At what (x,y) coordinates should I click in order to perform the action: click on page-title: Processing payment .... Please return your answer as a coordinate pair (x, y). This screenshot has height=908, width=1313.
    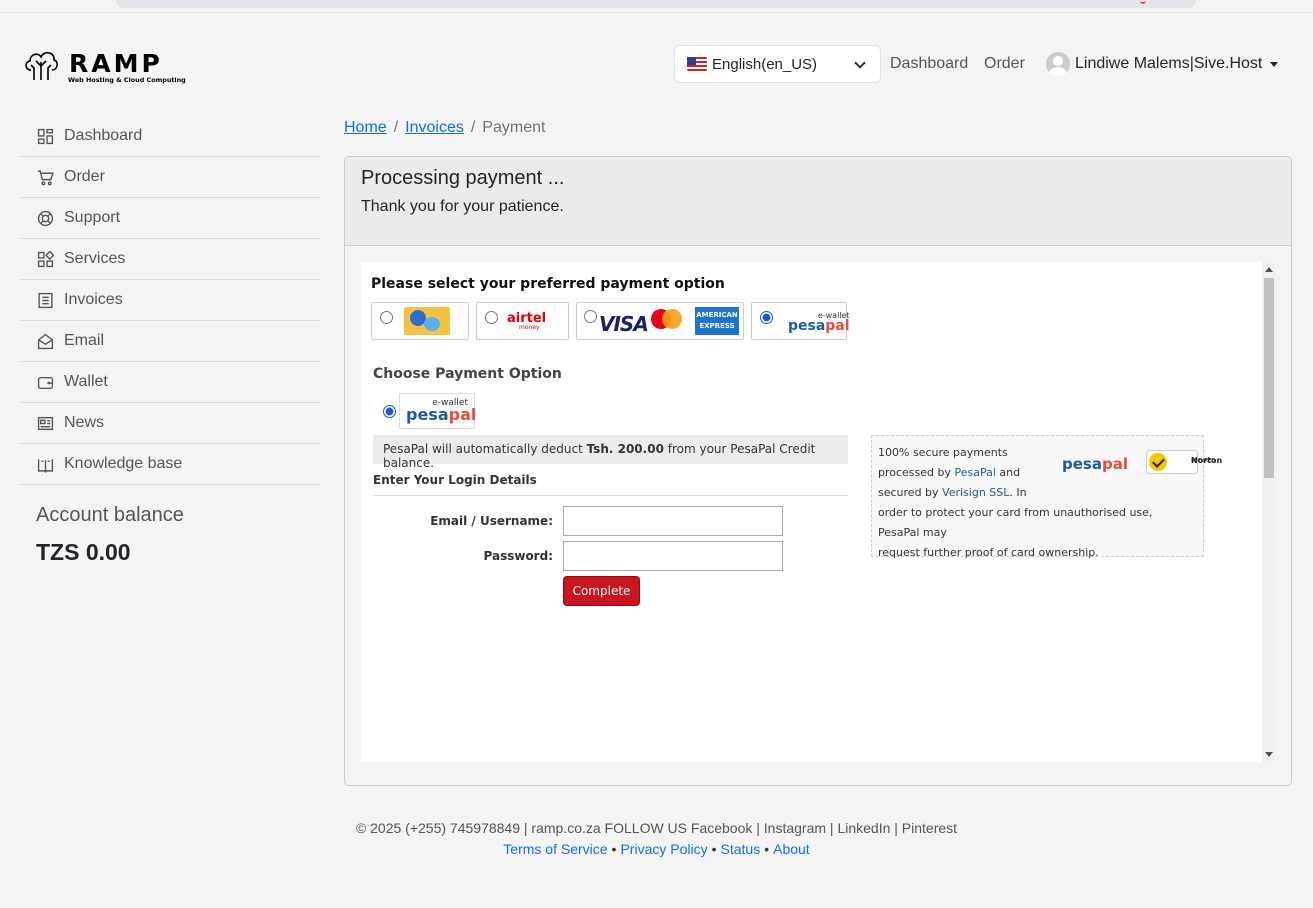
    Looking at the image, I should click on (463, 178).